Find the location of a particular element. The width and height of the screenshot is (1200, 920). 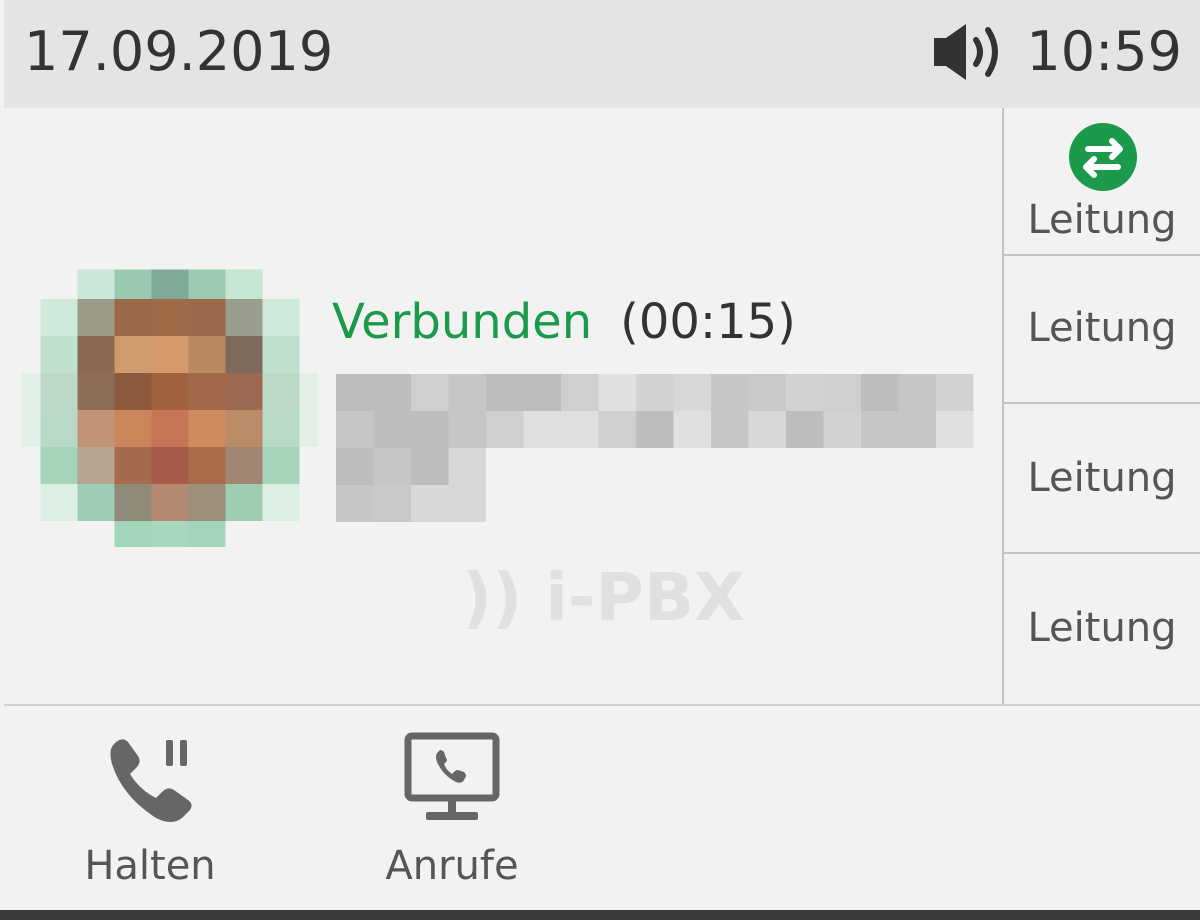

line-key-2: Leitung is located at coordinates (1102, 330).